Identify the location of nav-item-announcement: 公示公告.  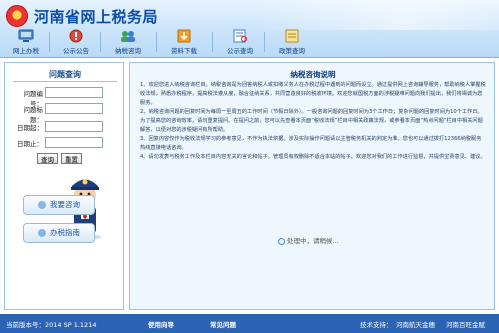
(76, 42).